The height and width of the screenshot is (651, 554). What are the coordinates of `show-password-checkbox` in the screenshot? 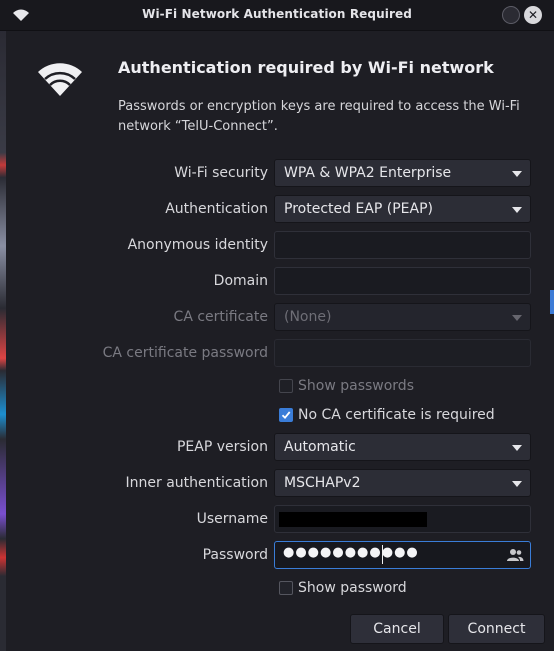 It's located at (286, 588).